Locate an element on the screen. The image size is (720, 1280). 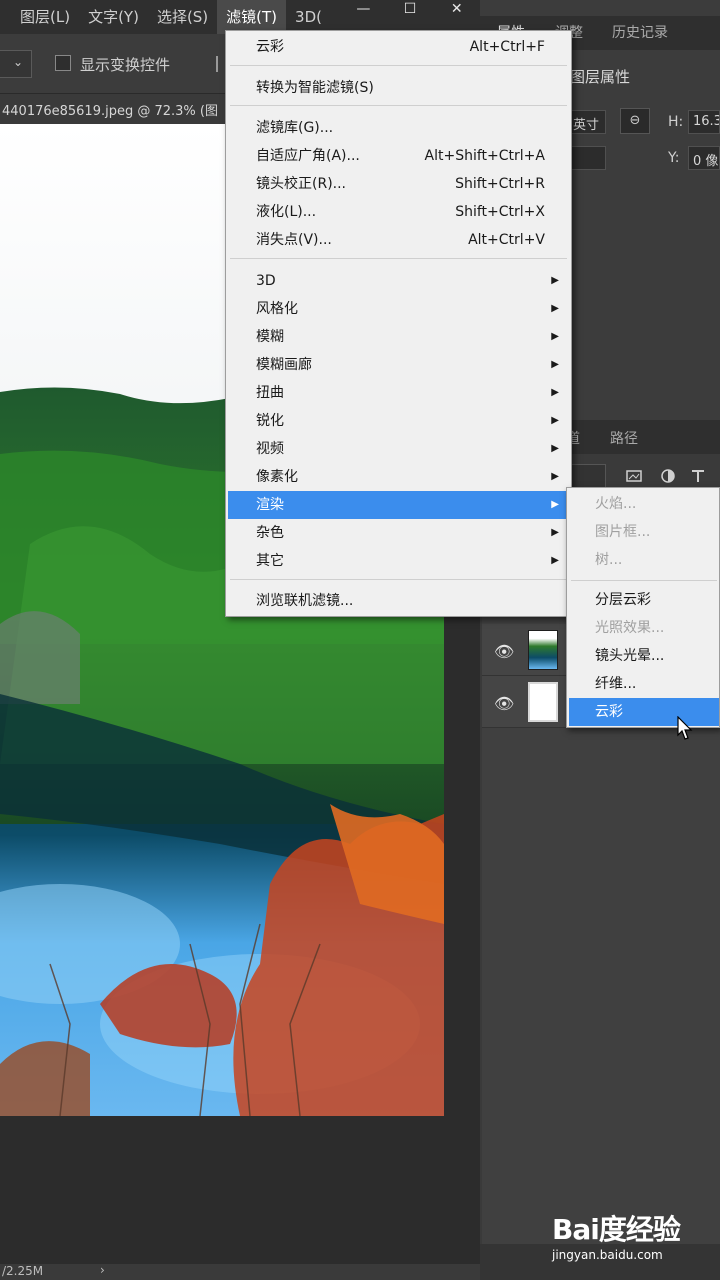
menu-item-shortcut: Alt+Shift+Ctrl+A is located at coordinates (484, 156).